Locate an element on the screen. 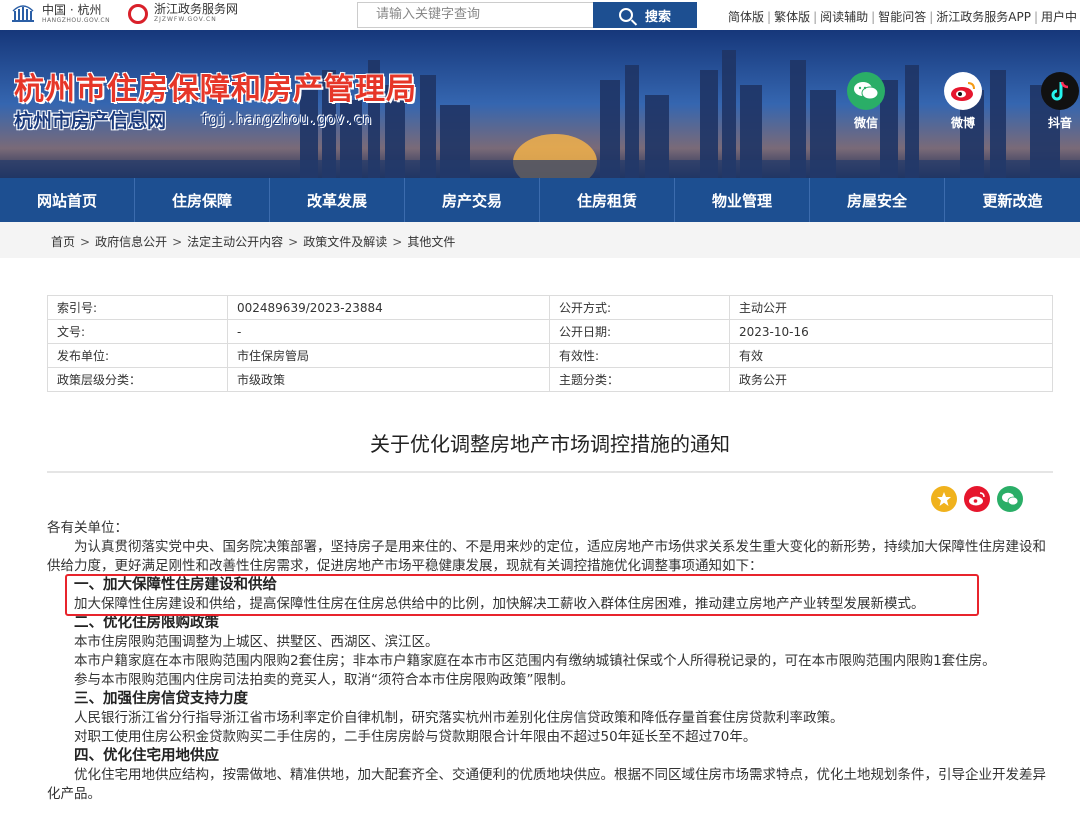 This screenshot has width=1080, height=826. logo1-domain: HANGZHOU.GOV.CN is located at coordinates (76, 20).